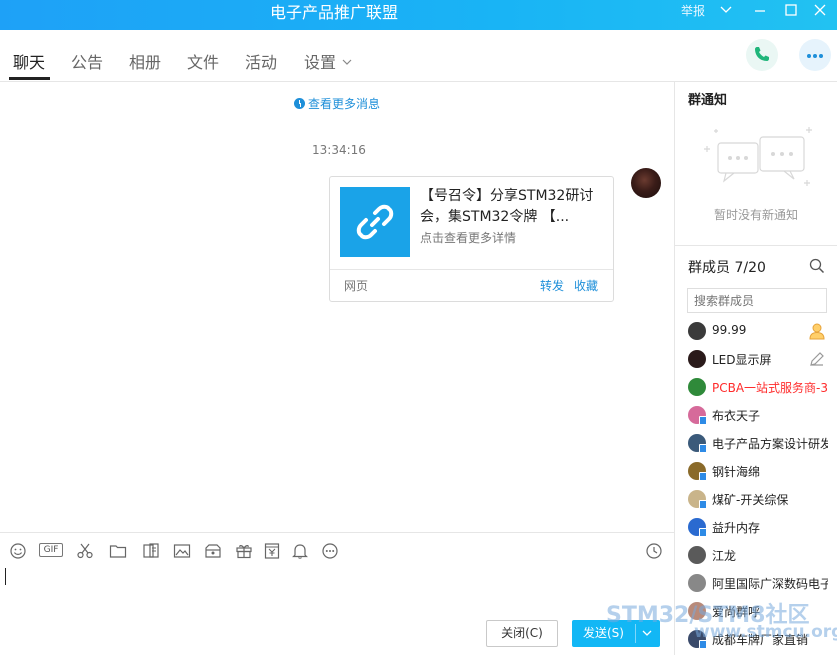 Image resolution: width=837 pixels, height=655 pixels. Describe the element at coordinates (817, 331) in the screenshot. I see `owner-icon` at that location.